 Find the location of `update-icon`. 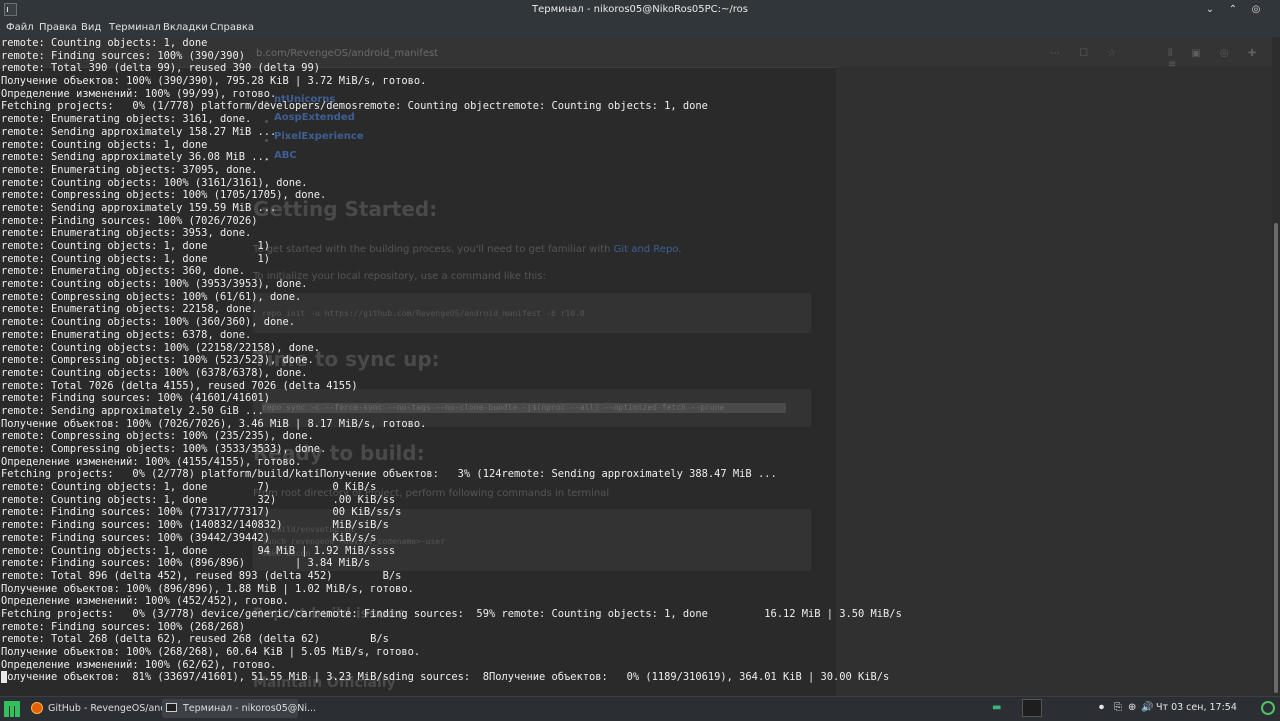

update-icon is located at coordinates (1268, 708).